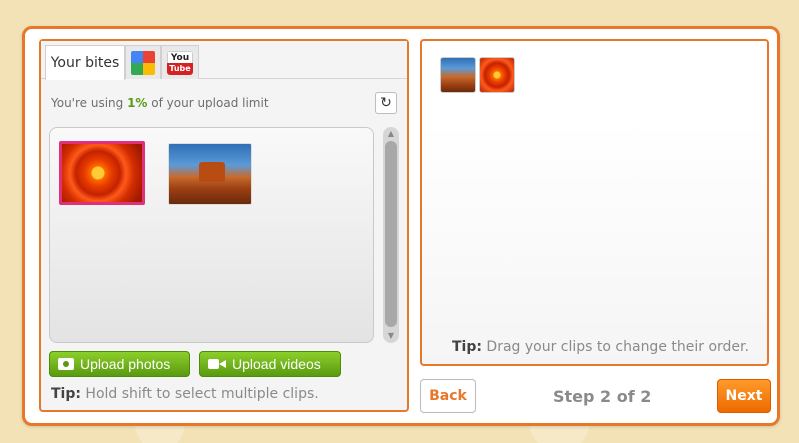 Image resolution: width=799 pixels, height=443 pixels. I want to click on timeline-clip-desert, so click(458, 75).